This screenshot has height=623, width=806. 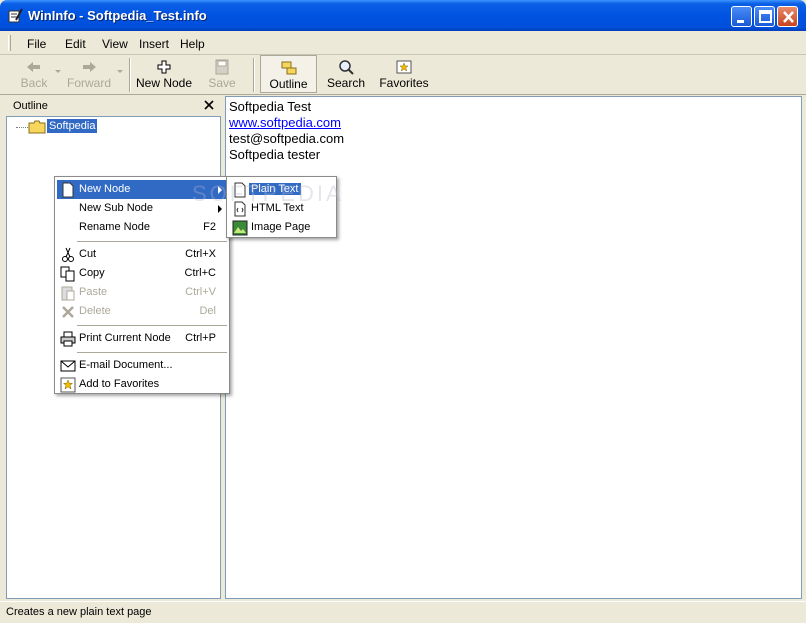 I want to click on back-dropdown, so click(x=58, y=74).